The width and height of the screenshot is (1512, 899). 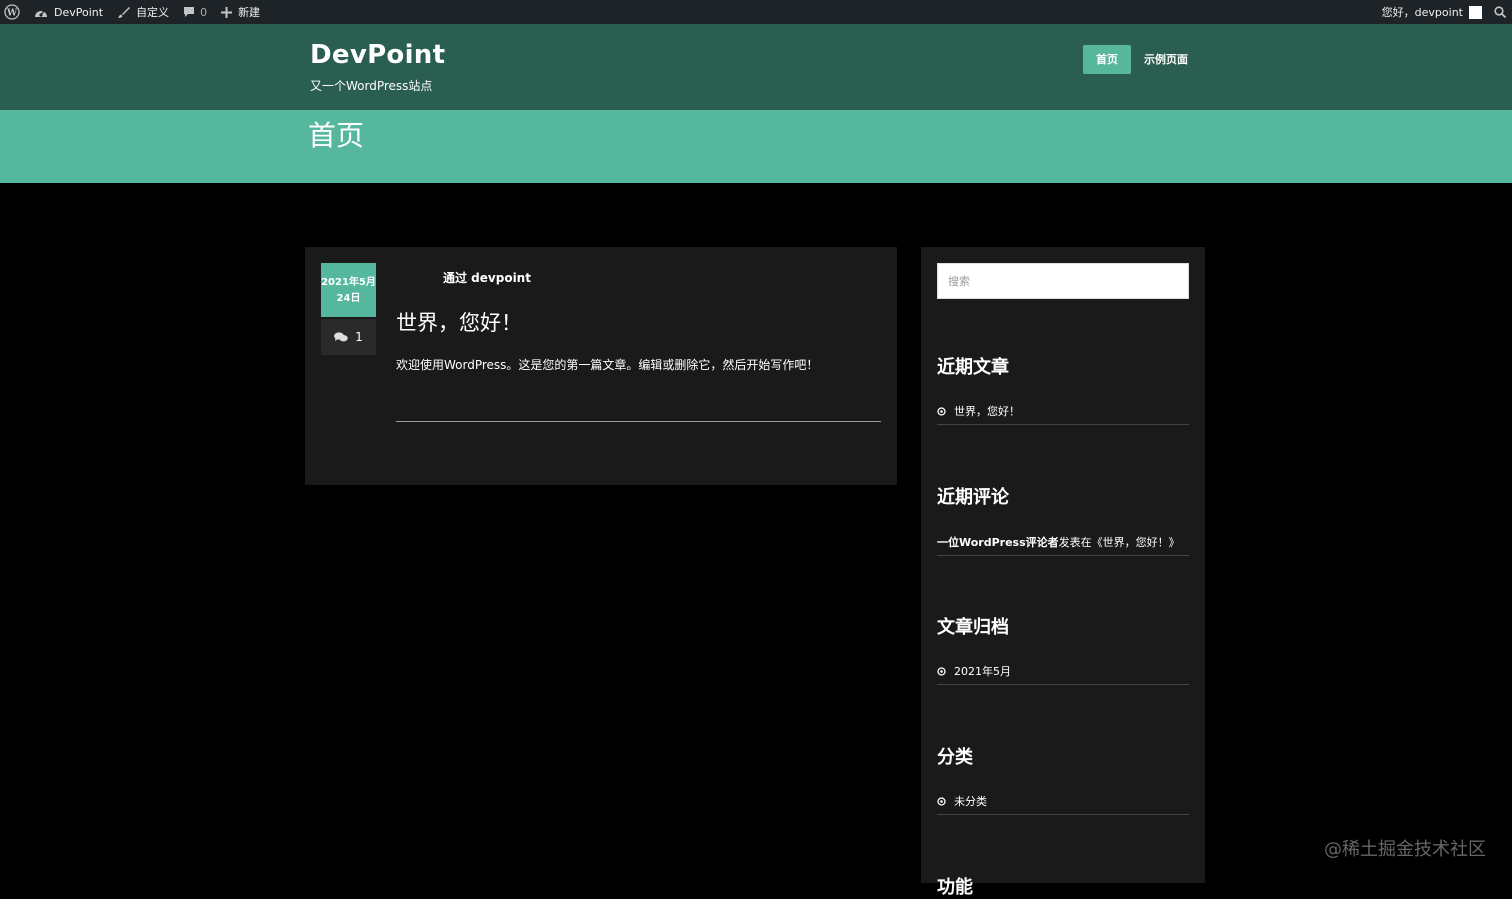 I want to click on widget-title-recent-comments: 近期评论, so click(x=973, y=497).